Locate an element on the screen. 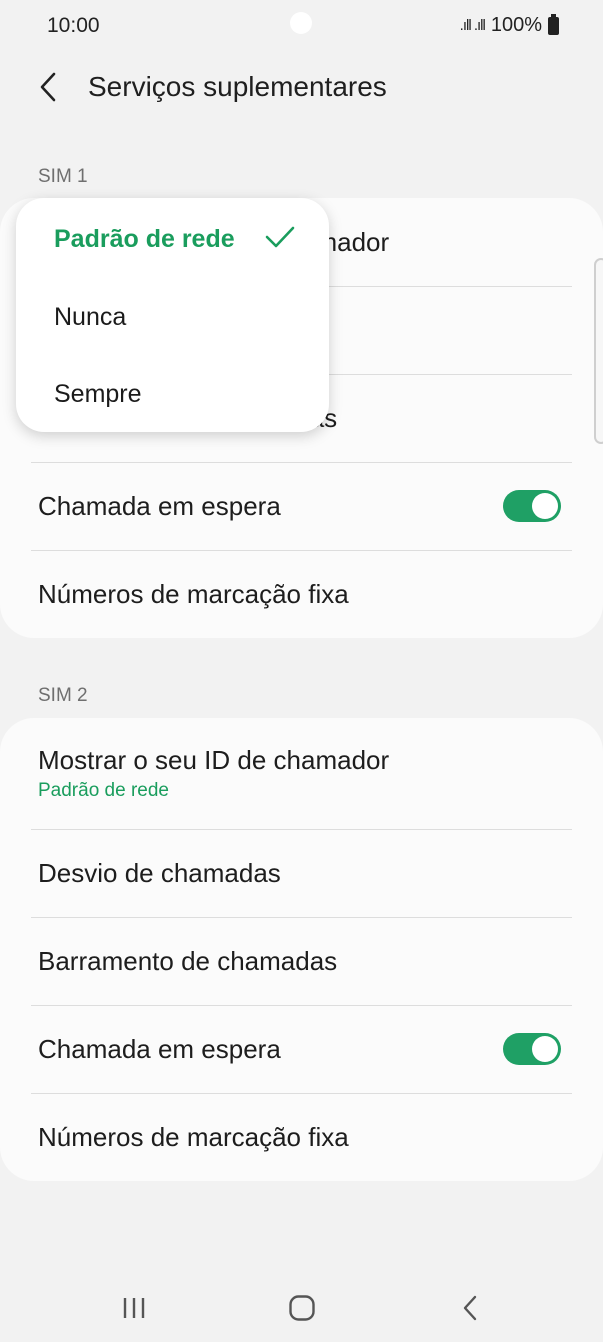 The height and width of the screenshot is (1342, 603). camera-cutout is located at coordinates (301, 23).